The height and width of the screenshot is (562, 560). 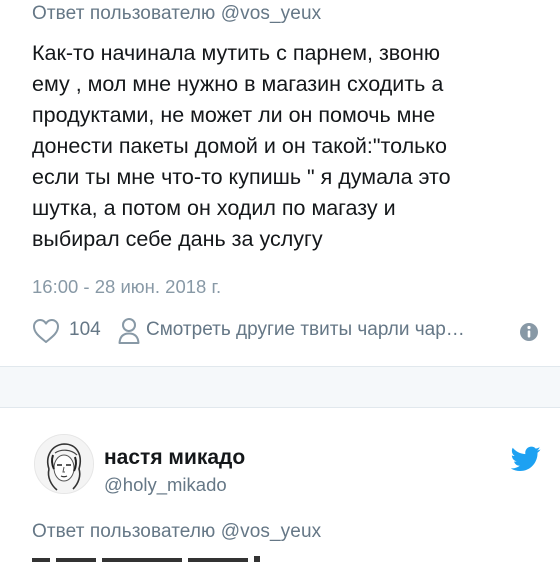 What do you see at coordinates (146, 559) in the screenshot?
I see `cut-off-text` at bounding box center [146, 559].